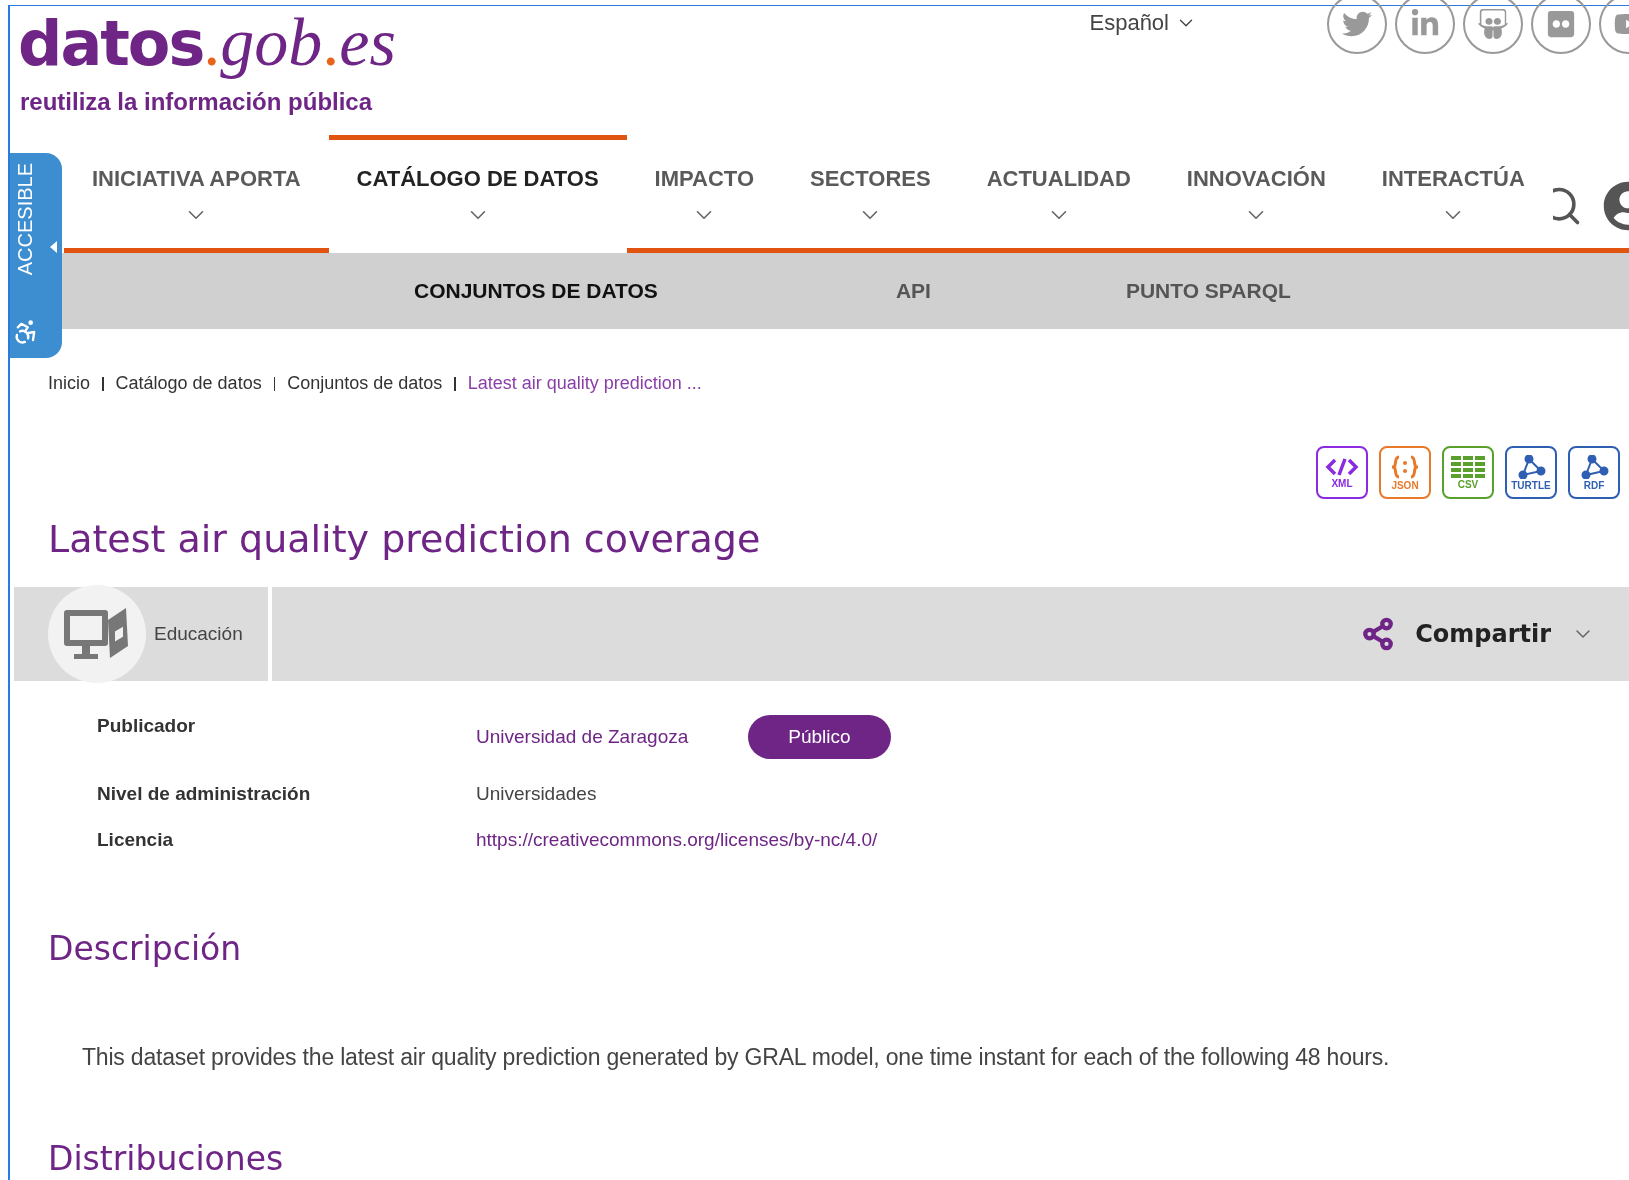 The width and height of the screenshot is (1629, 1180). Describe the element at coordinates (1378, 634) in the screenshot. I see `share-icon` at that location.